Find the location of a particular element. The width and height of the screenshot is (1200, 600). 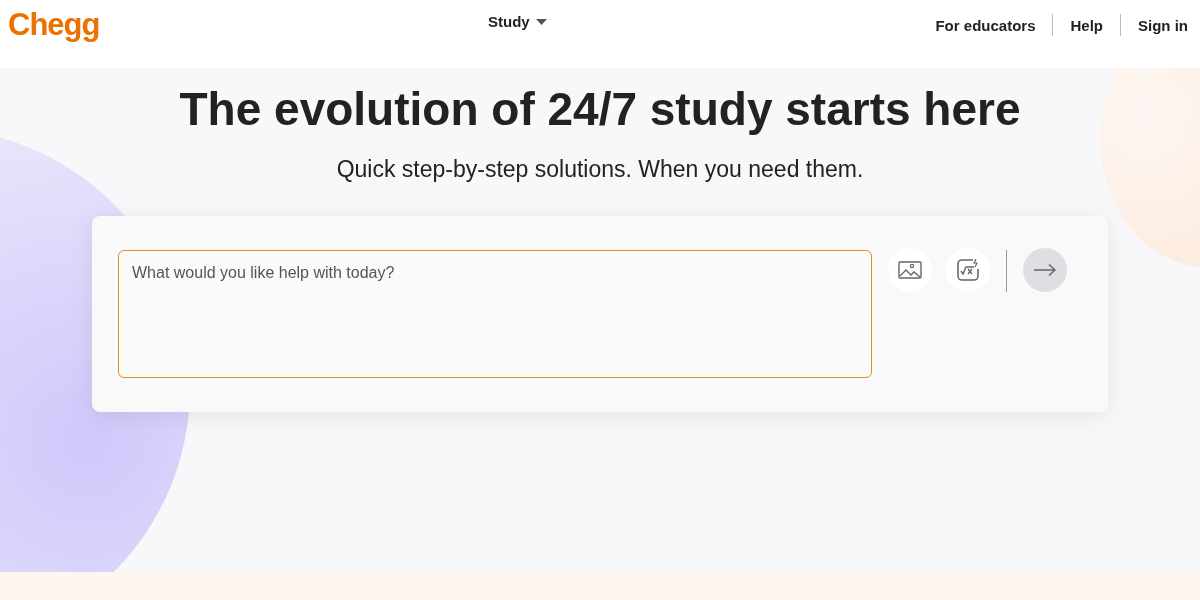

hero-title: The evolution of 24/7 study starts here is located at coordinates (600, 109).